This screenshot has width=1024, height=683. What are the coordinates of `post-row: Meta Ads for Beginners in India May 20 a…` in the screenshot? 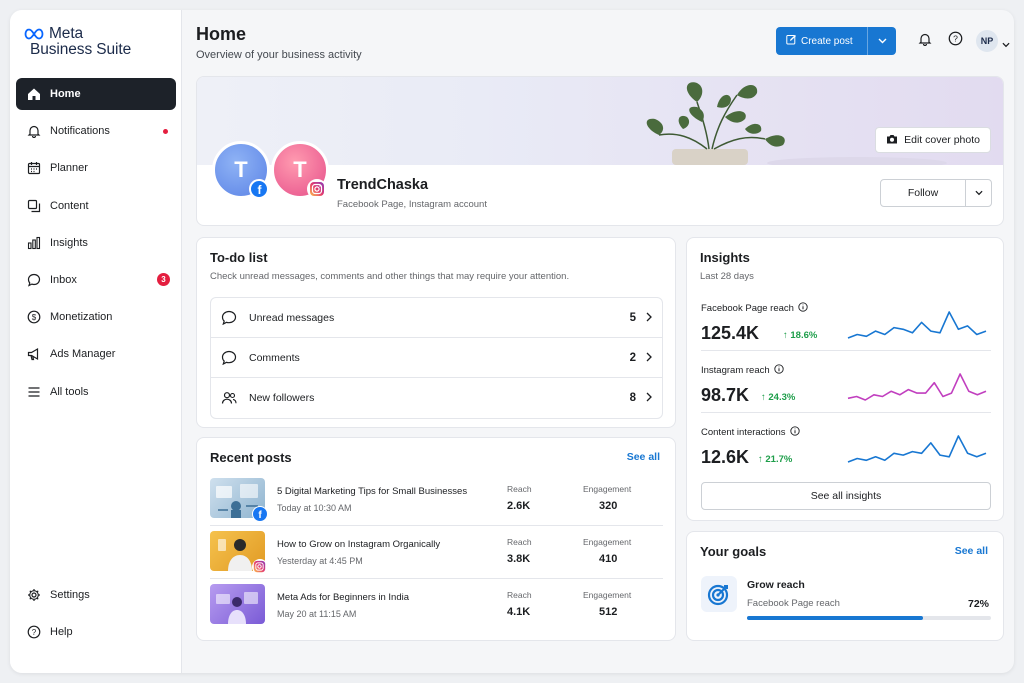 It's located at (436, 606).